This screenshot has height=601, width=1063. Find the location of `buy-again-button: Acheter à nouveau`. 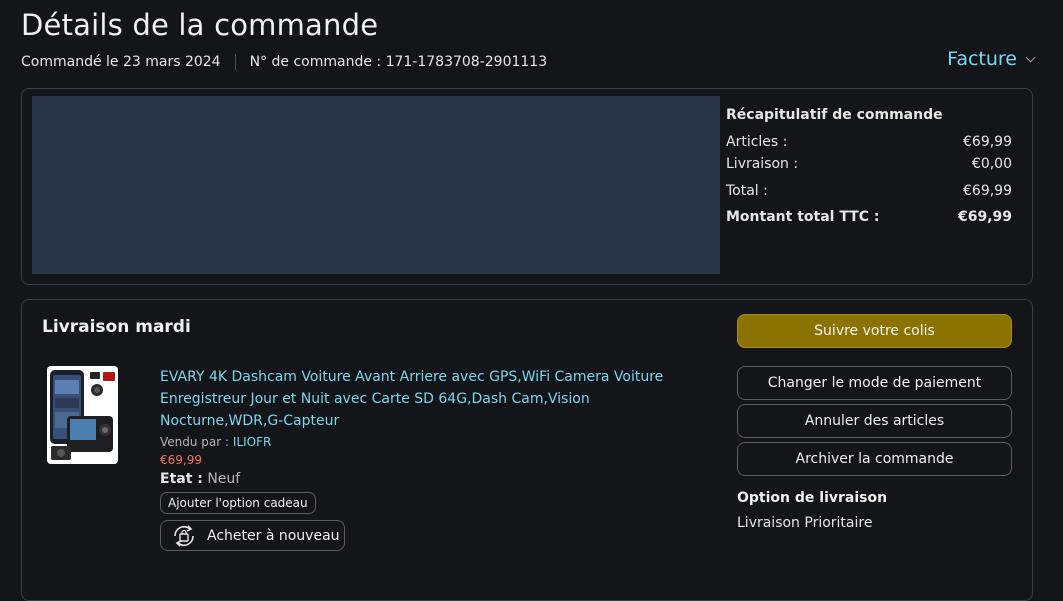

buy-again-button: Acheter à nouveau is located at coordinates (252, 535).